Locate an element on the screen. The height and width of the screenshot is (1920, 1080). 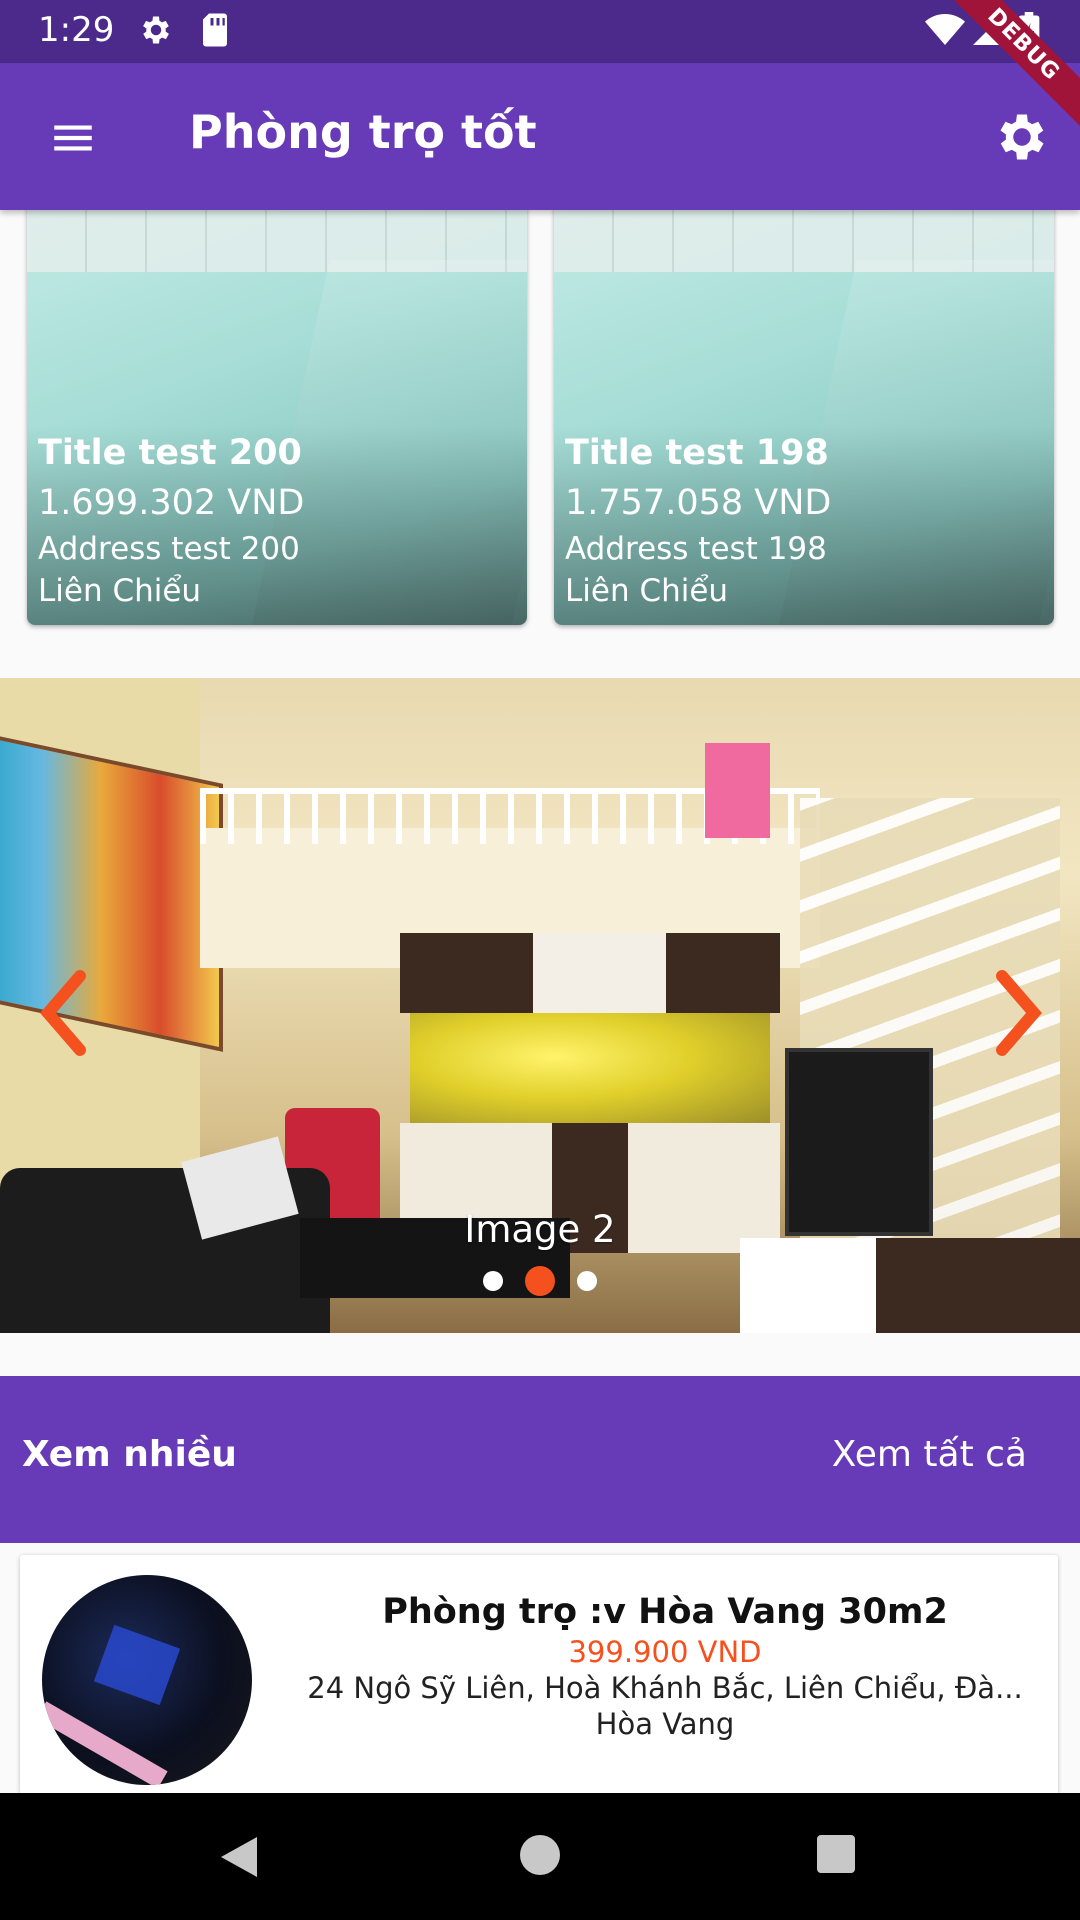
chevron-right-icon is located at coordinates (1018, 1013).